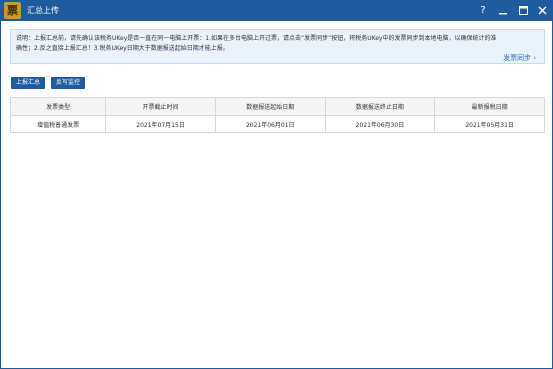 The width and height of the screenshot is (553, 369). What do you see at coordinates (160, 124) in the screenshot?
I see `cell-issue-deadline: 2021年07月15日` at bounding box center [160, 124].